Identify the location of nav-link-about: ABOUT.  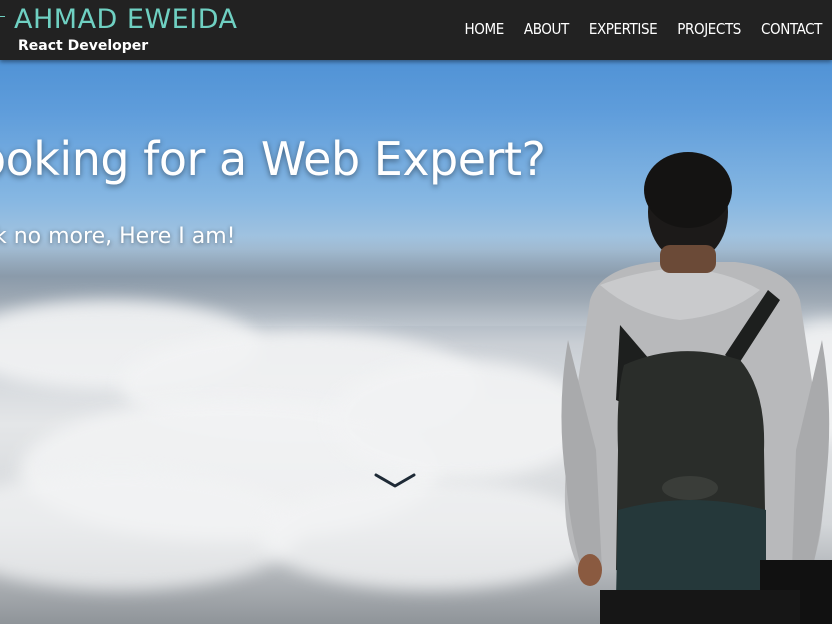
(546, 29).